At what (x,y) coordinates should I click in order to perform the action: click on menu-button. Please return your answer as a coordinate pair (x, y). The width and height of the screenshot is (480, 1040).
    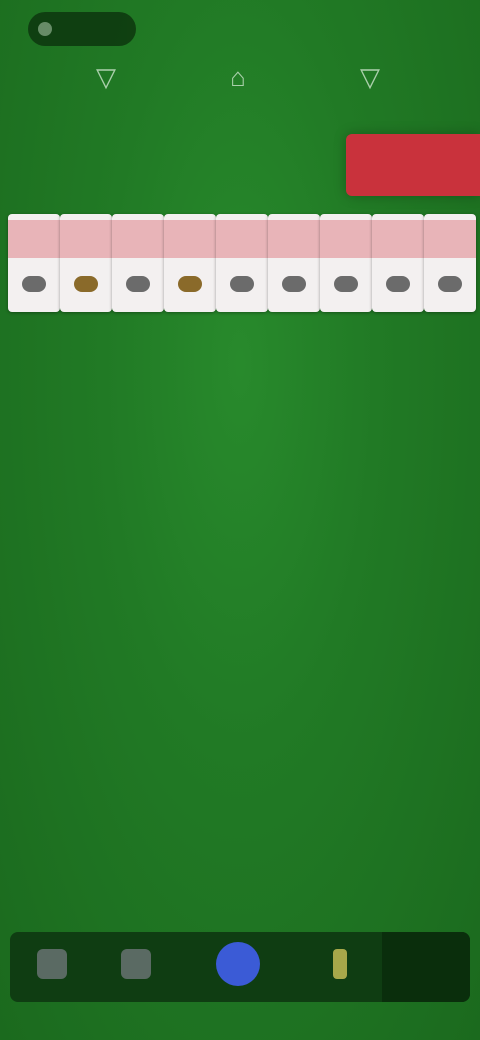
    Looking at the image, I should click on (52, 967).